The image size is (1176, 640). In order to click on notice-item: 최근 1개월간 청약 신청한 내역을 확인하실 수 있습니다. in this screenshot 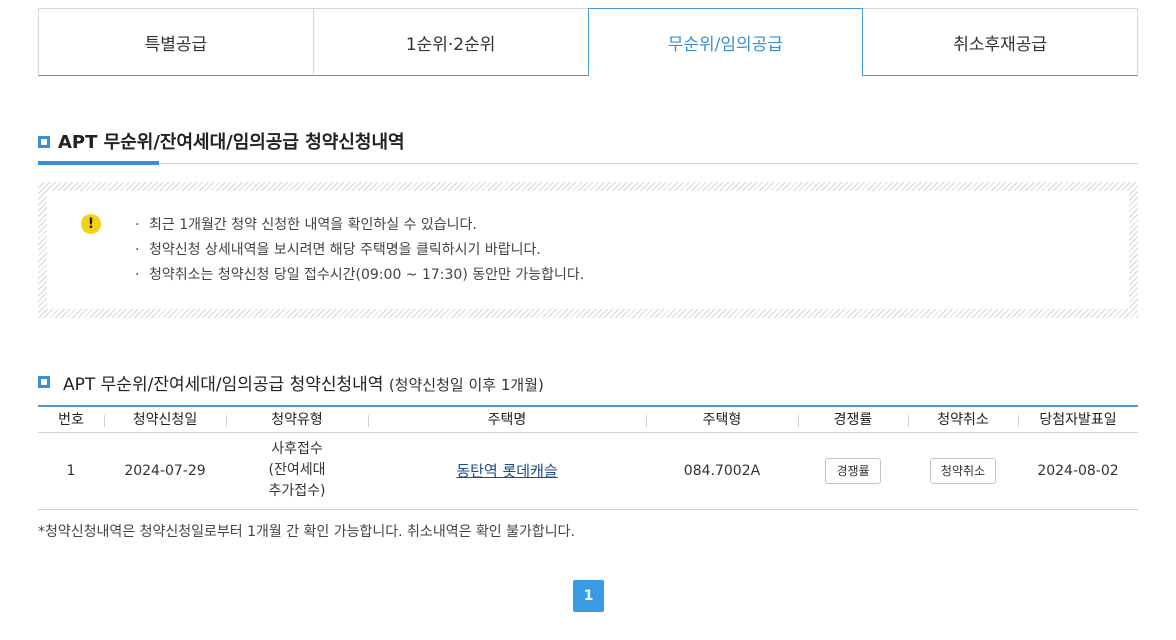, I will do `click(358, 225)`.